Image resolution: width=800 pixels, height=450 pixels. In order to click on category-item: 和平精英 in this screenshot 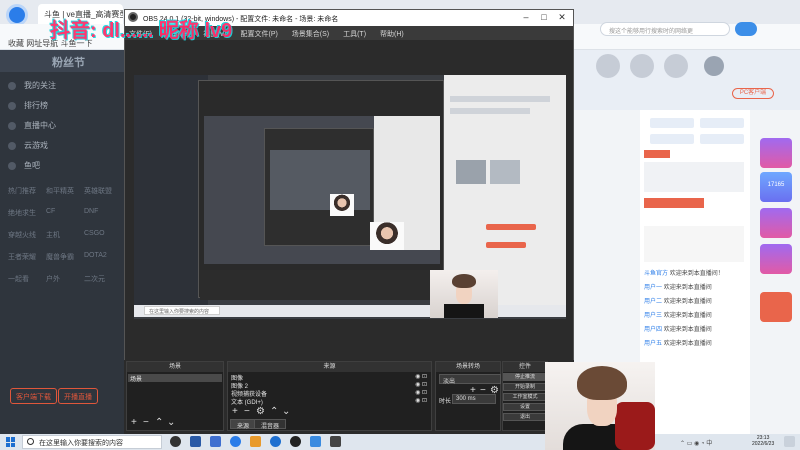, I will do `click(60, 191)`.